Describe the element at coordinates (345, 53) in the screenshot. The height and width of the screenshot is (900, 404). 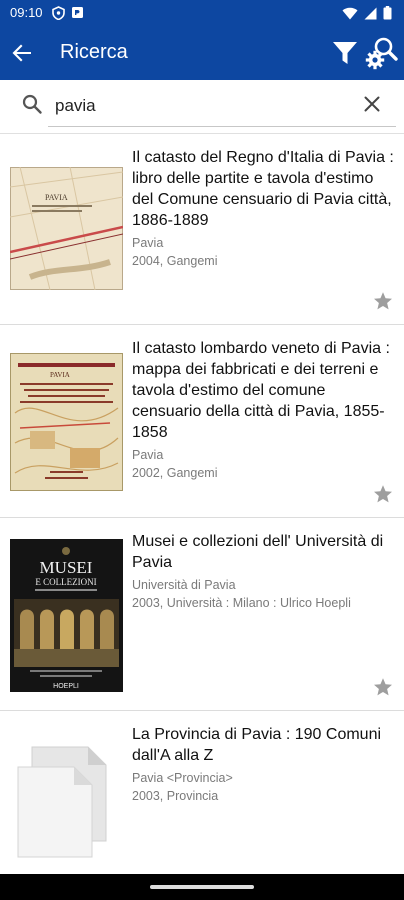
I see `filter-icon` at that location.